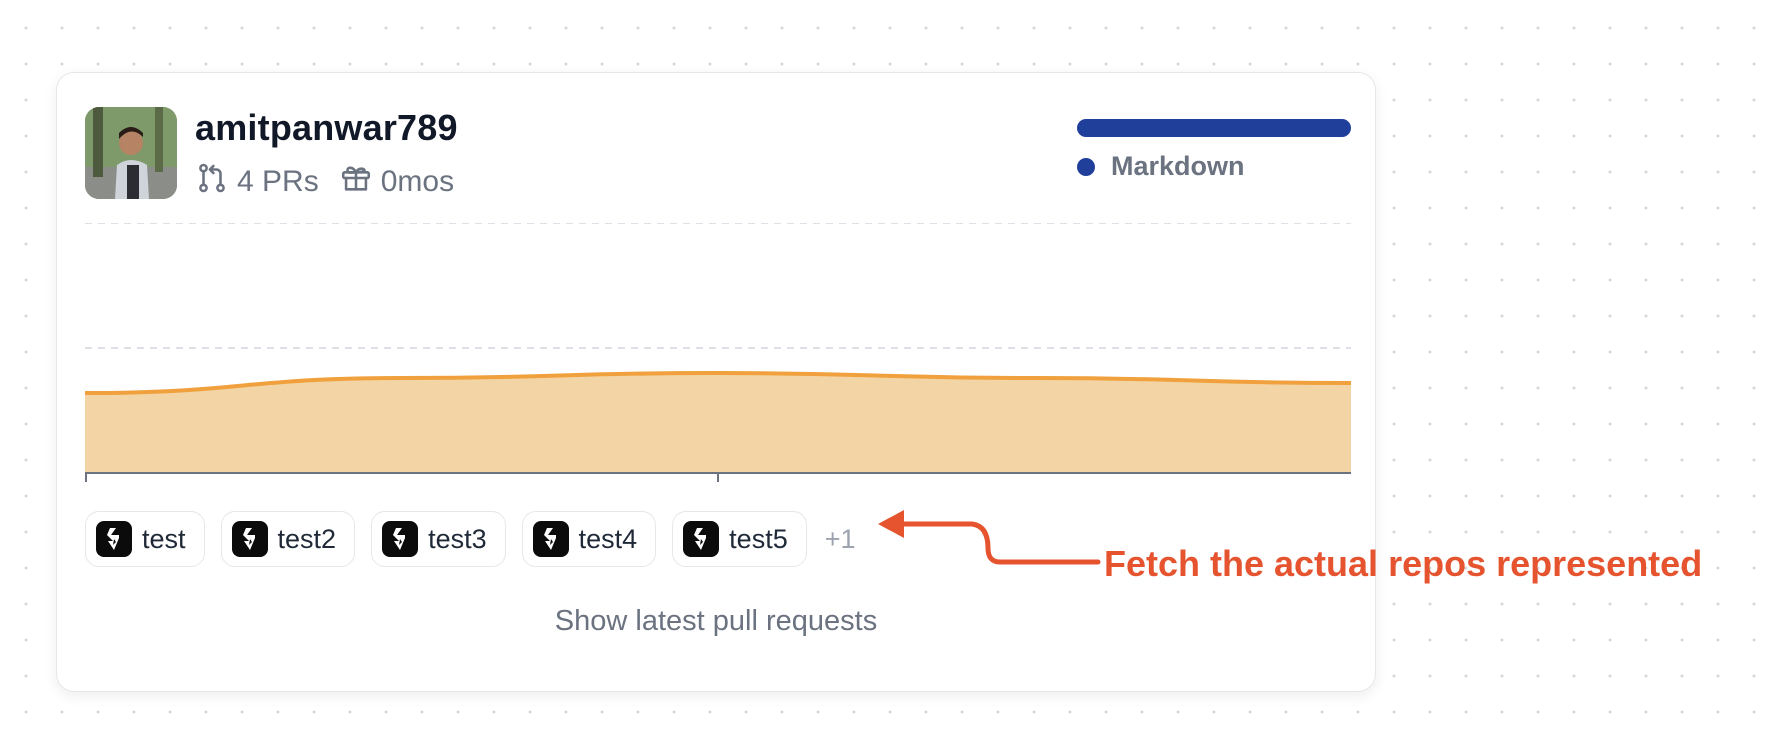 Image resolution: width=1776 pixels, height=738 pixels. What do you see at coordinates (164, 538) in the screenshot?
I see `repo-name: test` at bounding box center [164, 538].